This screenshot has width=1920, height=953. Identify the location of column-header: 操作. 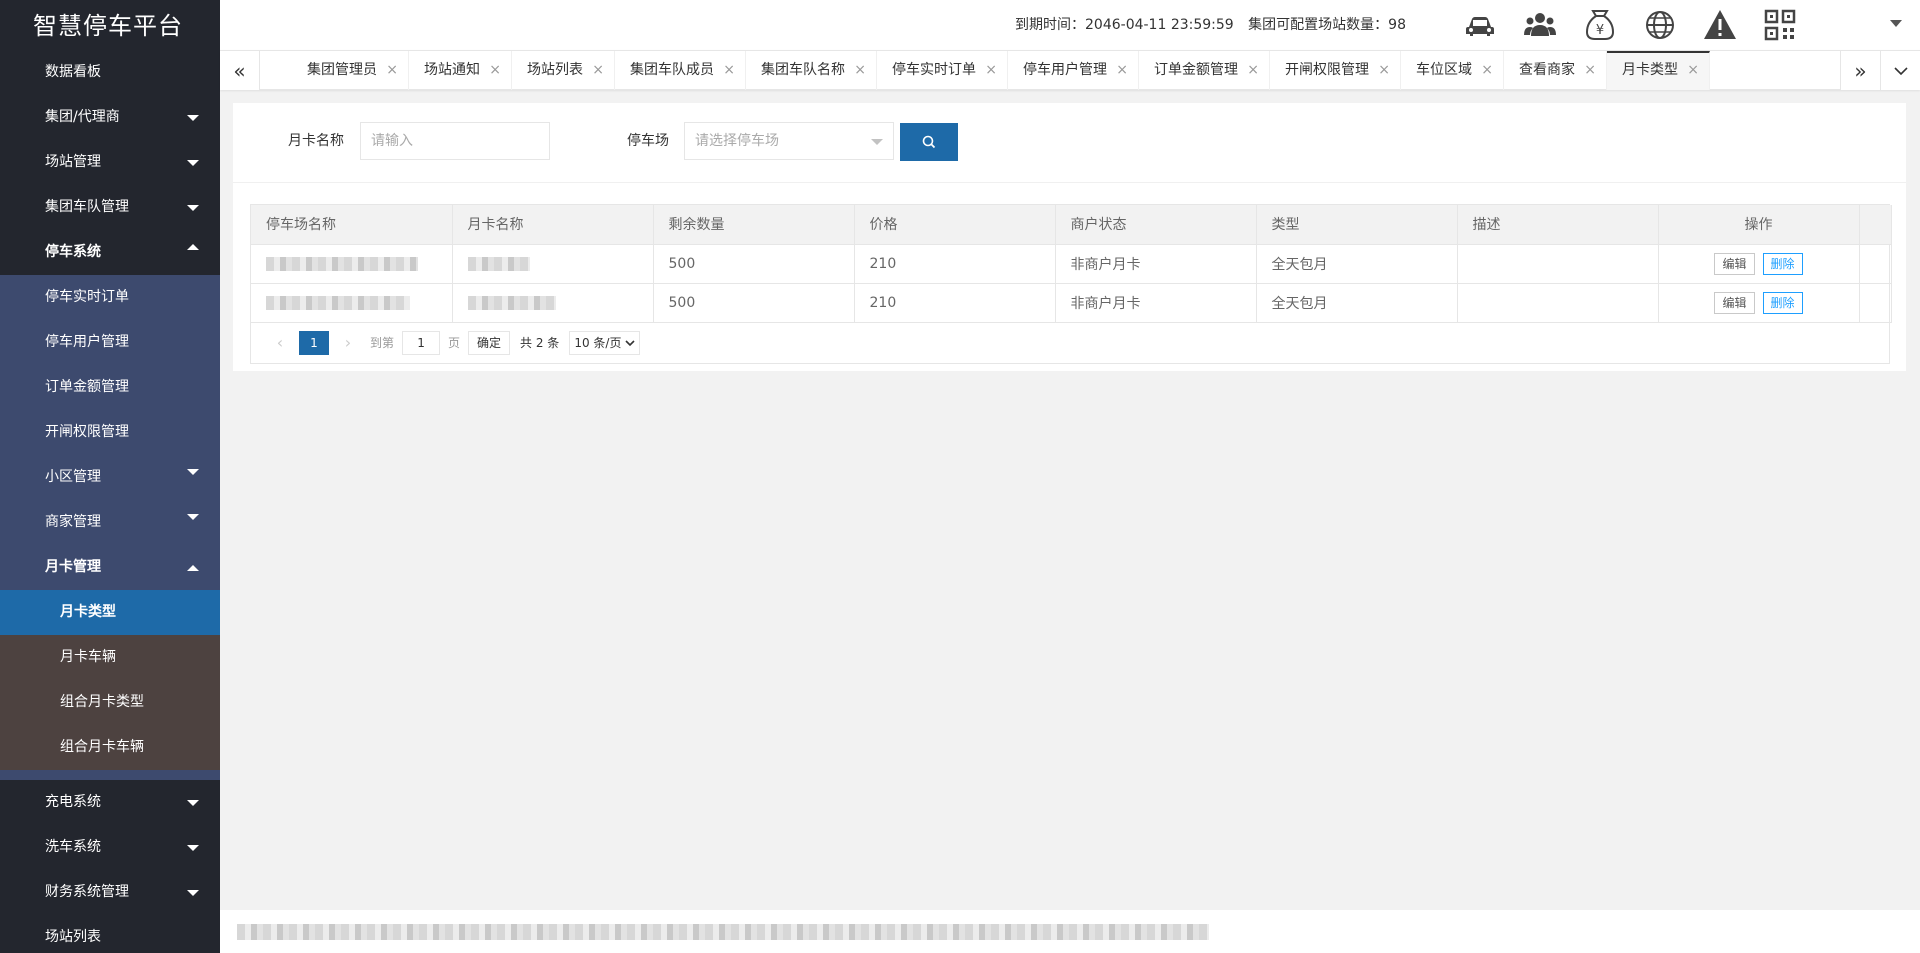
(1759, 225).